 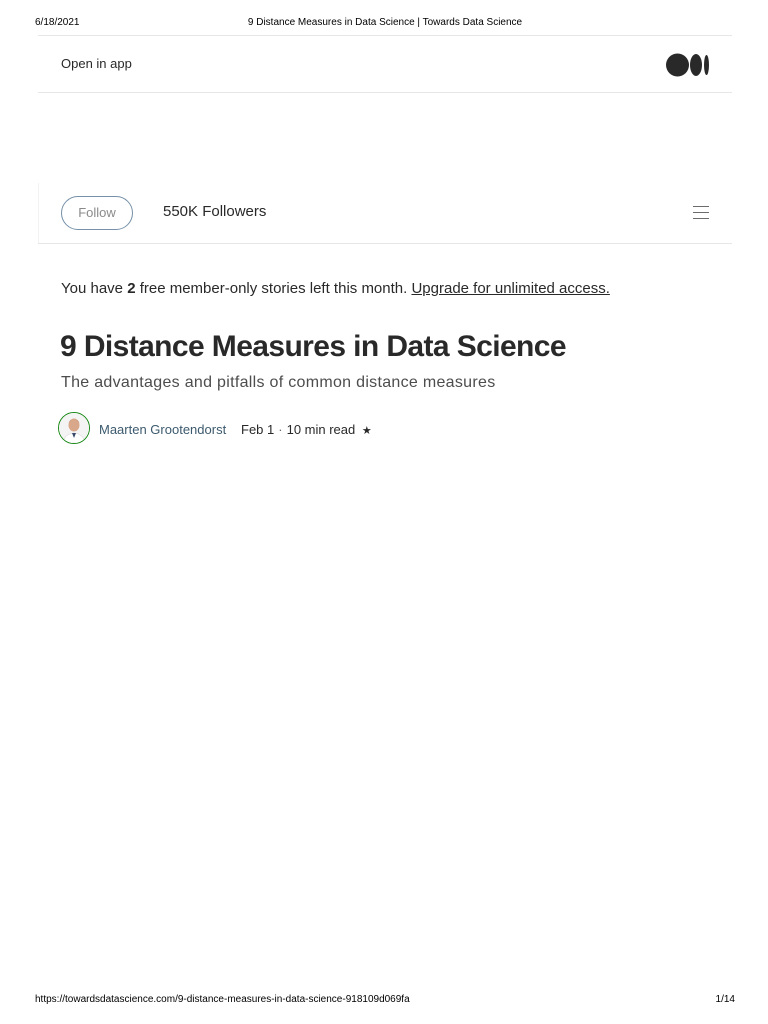 I want to click on notice-prefix: You have, so click(x=94, y=288).